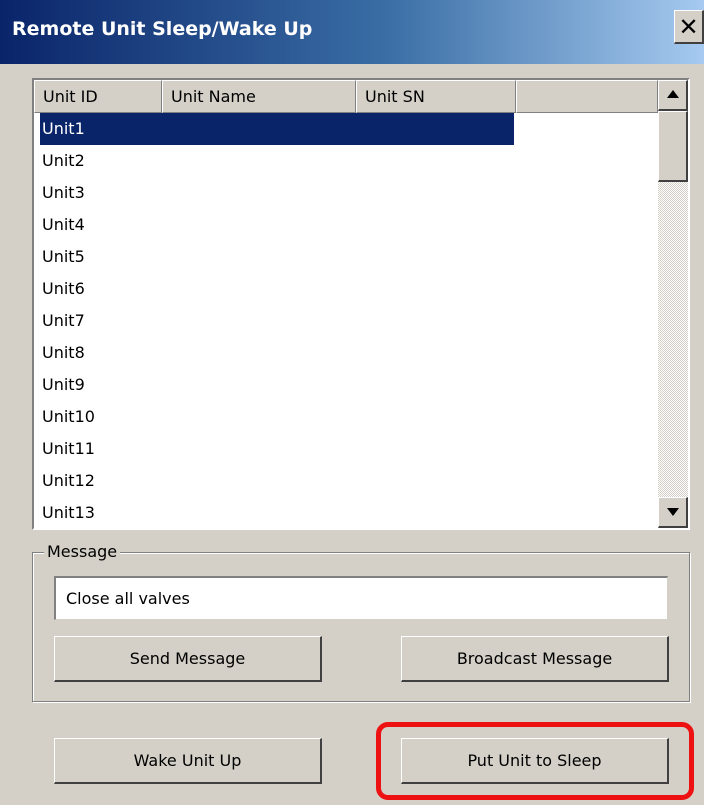  Describe the element at coordinates (346, 385) in the screenshot. I see `list-item: Unit9` at that location.